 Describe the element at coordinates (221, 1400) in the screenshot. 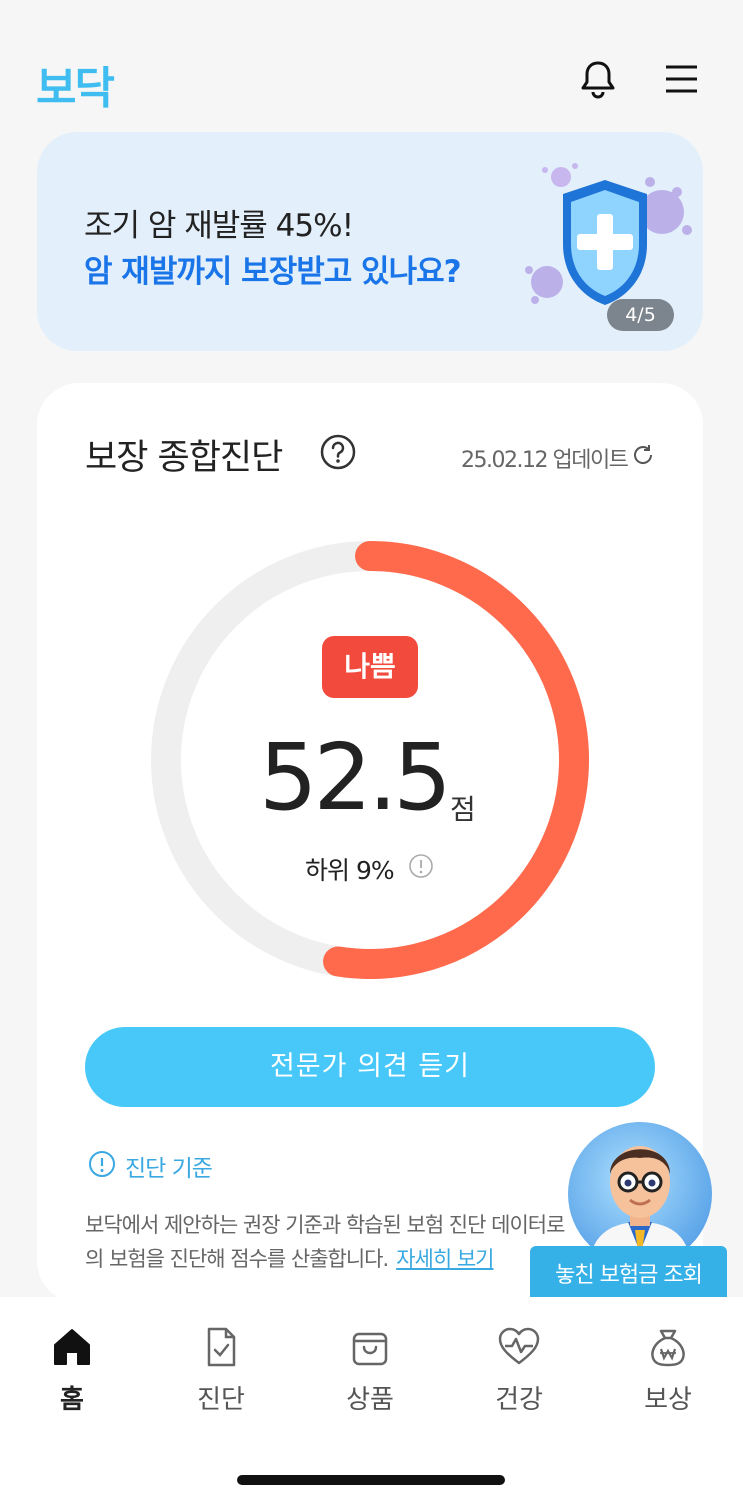

I see `tab-label: 진단` at that location.